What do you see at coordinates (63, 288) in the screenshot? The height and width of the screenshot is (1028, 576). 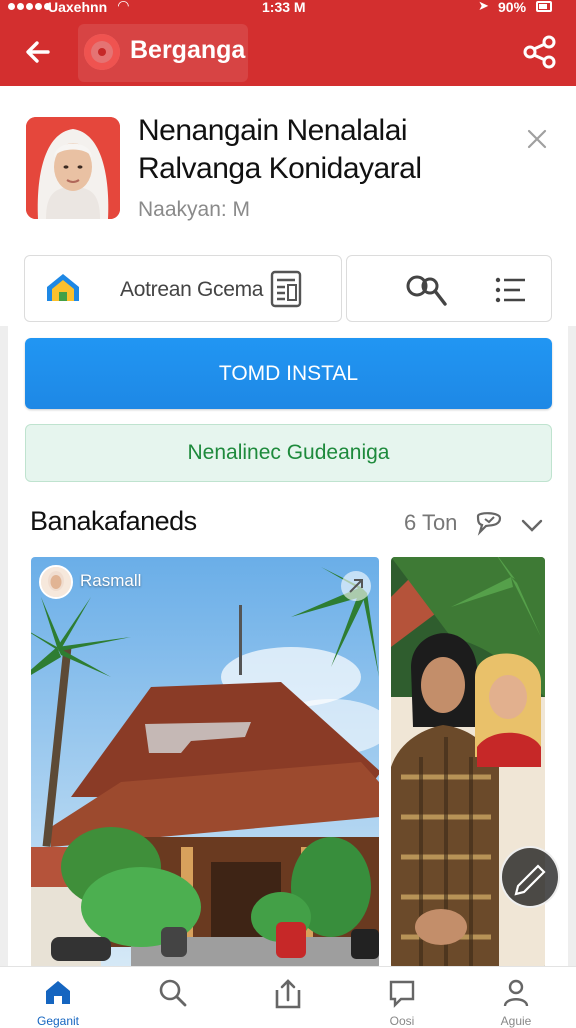 I see `house-icon` at bounding box center [63, 288].